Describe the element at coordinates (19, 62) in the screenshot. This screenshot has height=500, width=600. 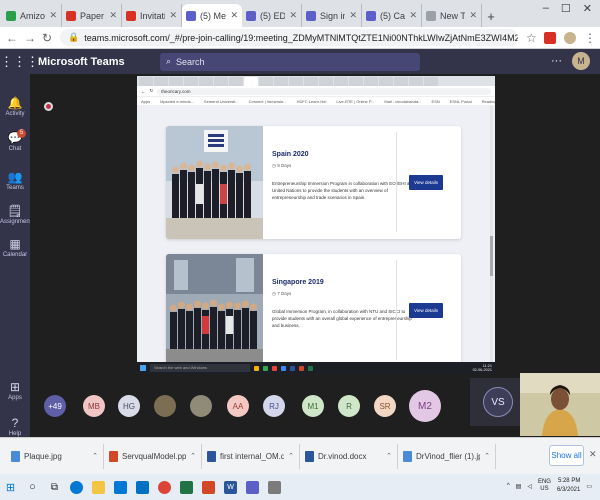
I see `app-launcher-icon: ⋮⋮⋮` at that location.